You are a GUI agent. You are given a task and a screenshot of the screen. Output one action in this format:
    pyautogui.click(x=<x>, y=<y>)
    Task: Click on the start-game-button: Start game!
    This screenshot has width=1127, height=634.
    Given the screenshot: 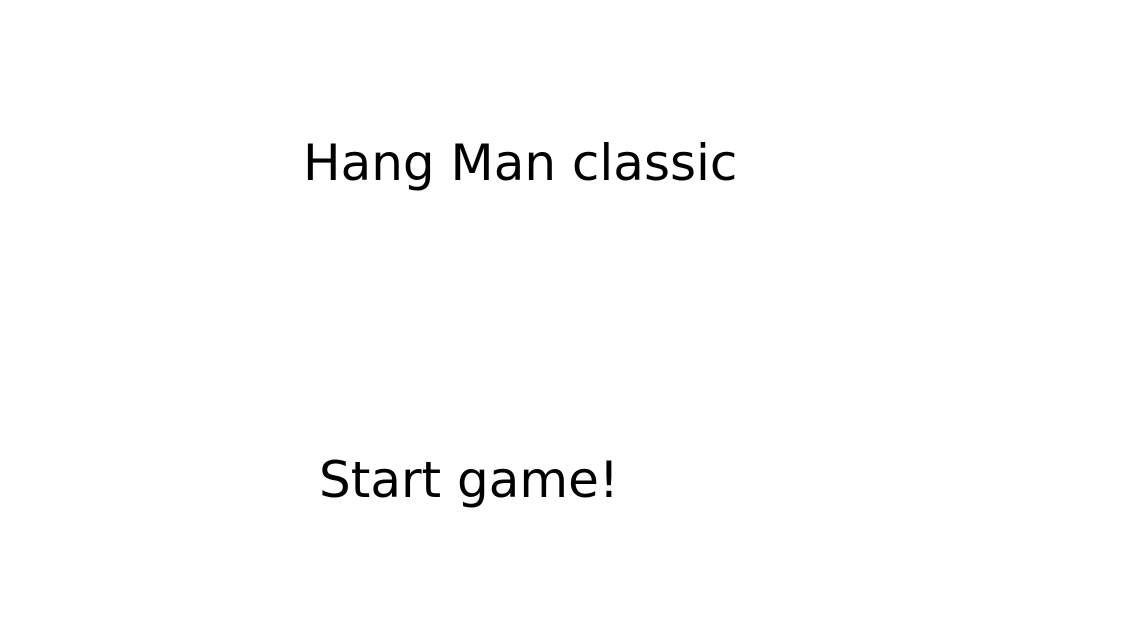 What is the action you would take?
    pyautogui.click(x=469, y=480)
    